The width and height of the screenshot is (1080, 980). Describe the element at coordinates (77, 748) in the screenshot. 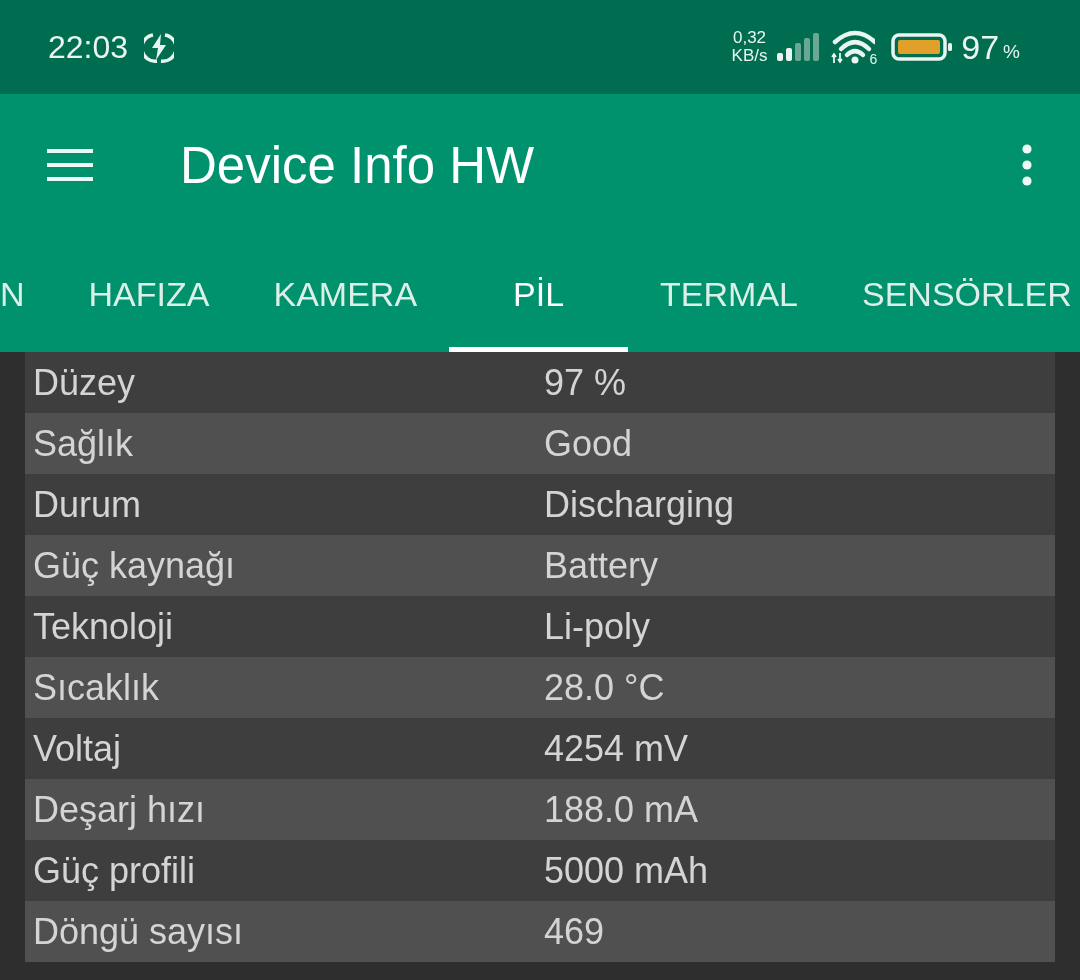

I see `row-label: Voltaj` at that location.